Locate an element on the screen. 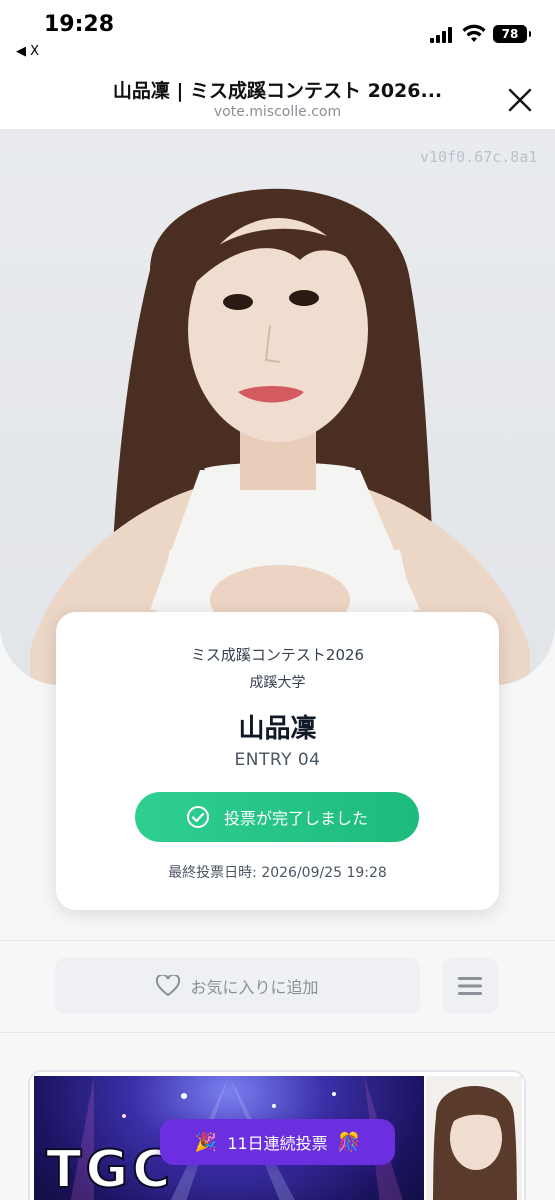 Image resolution: width=555 pixels, height=1200 pixels. university-name: 成蹊大学 is located at coordinates (277, 683).